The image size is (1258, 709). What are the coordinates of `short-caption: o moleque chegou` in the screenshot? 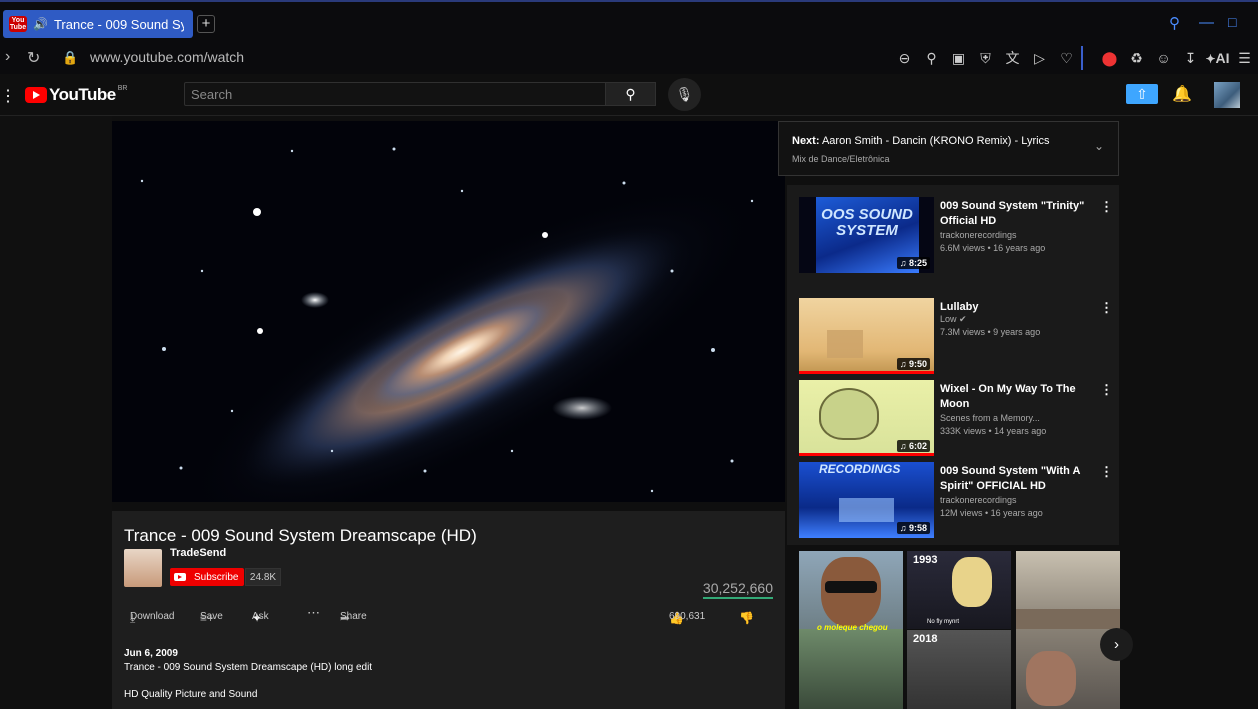 It's located at (852, 627).